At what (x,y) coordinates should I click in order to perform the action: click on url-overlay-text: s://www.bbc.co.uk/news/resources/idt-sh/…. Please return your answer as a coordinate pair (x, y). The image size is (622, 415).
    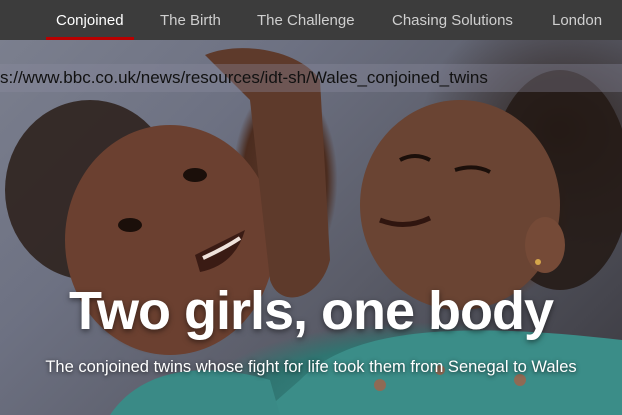
    Looking at the image, I should click on (244, 77).